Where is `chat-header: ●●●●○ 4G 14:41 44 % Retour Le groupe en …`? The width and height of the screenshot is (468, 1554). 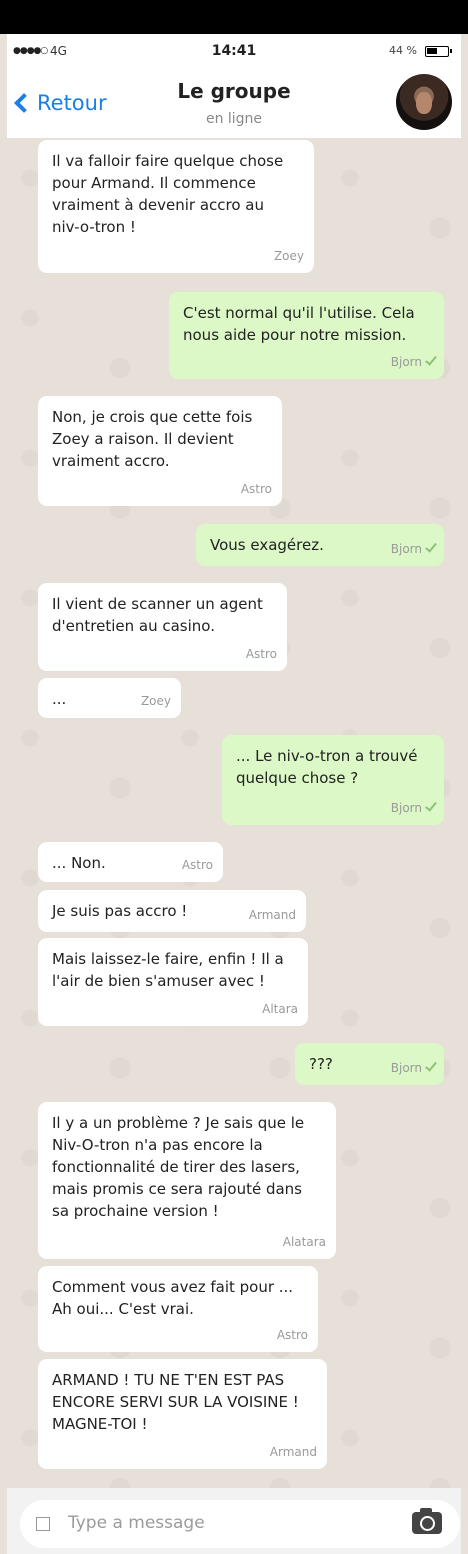 chat-header: ●●●●○ 4G 14:41 44 % Retour Le groupe en … is located at coordinates (234, 86).